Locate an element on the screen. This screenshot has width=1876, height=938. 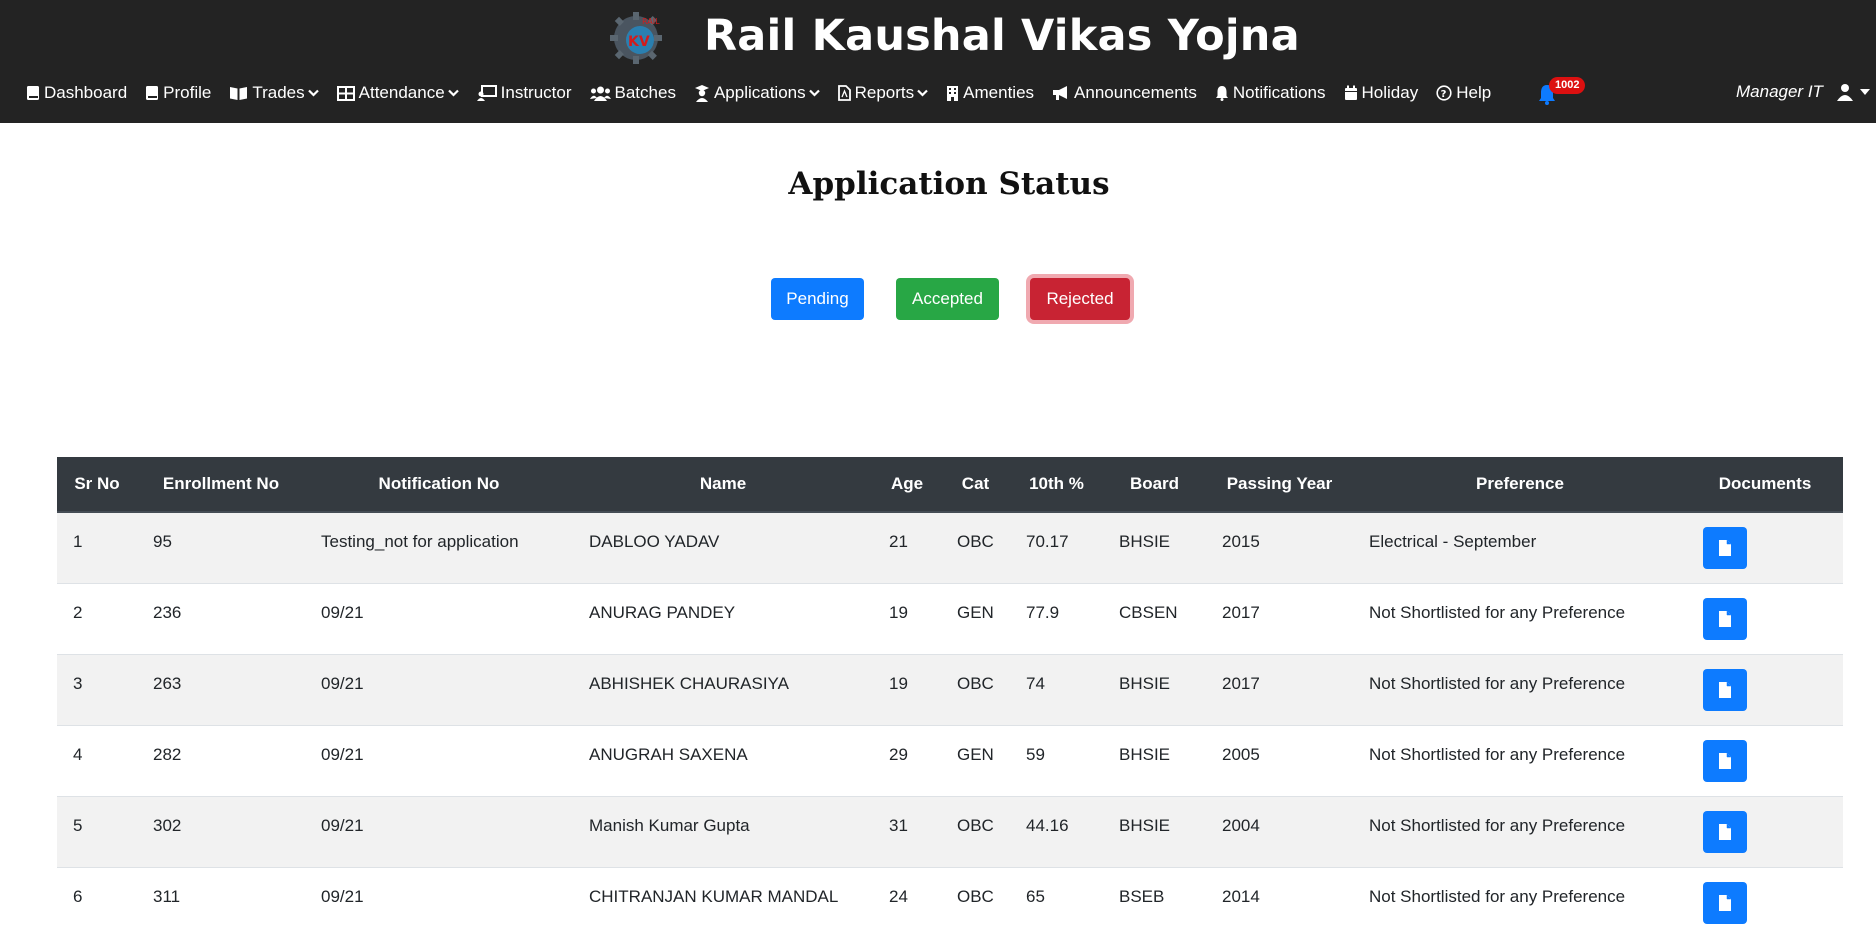
board-cell: CBSEN is located at coordinates (1148, 612).